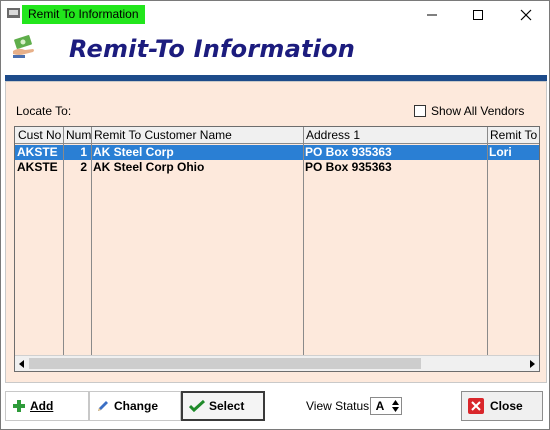 Image resolution: width=550 pixels, height=430 pixels. I want to click on bottom-toolbar: Add Change Select View Status: A Close, so click(275, 406).